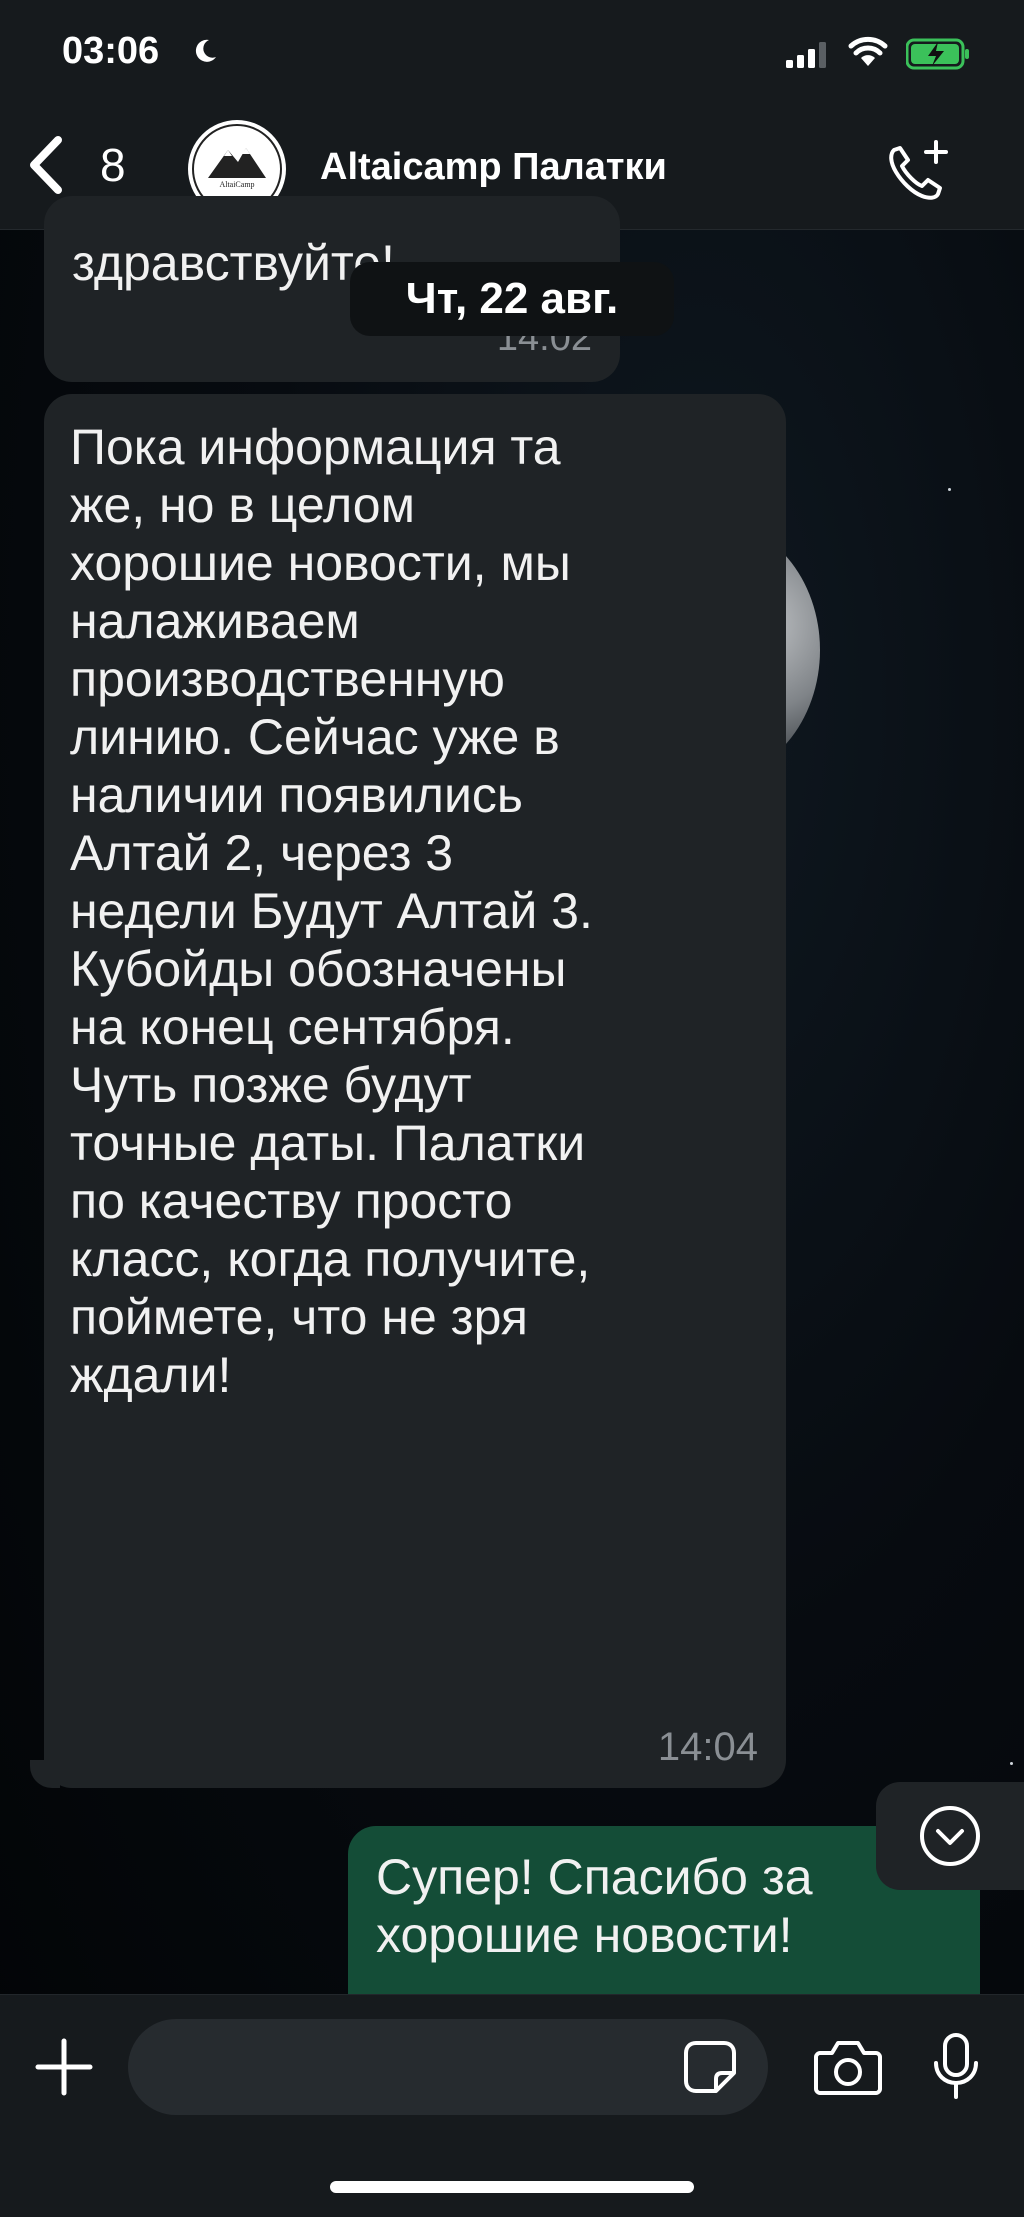 The width and height of the screenshot is (1024, 2217). Describe the element at coordinates (584, 1935) in the screenshot. I see `message-line: хорошие новости!` at that location.